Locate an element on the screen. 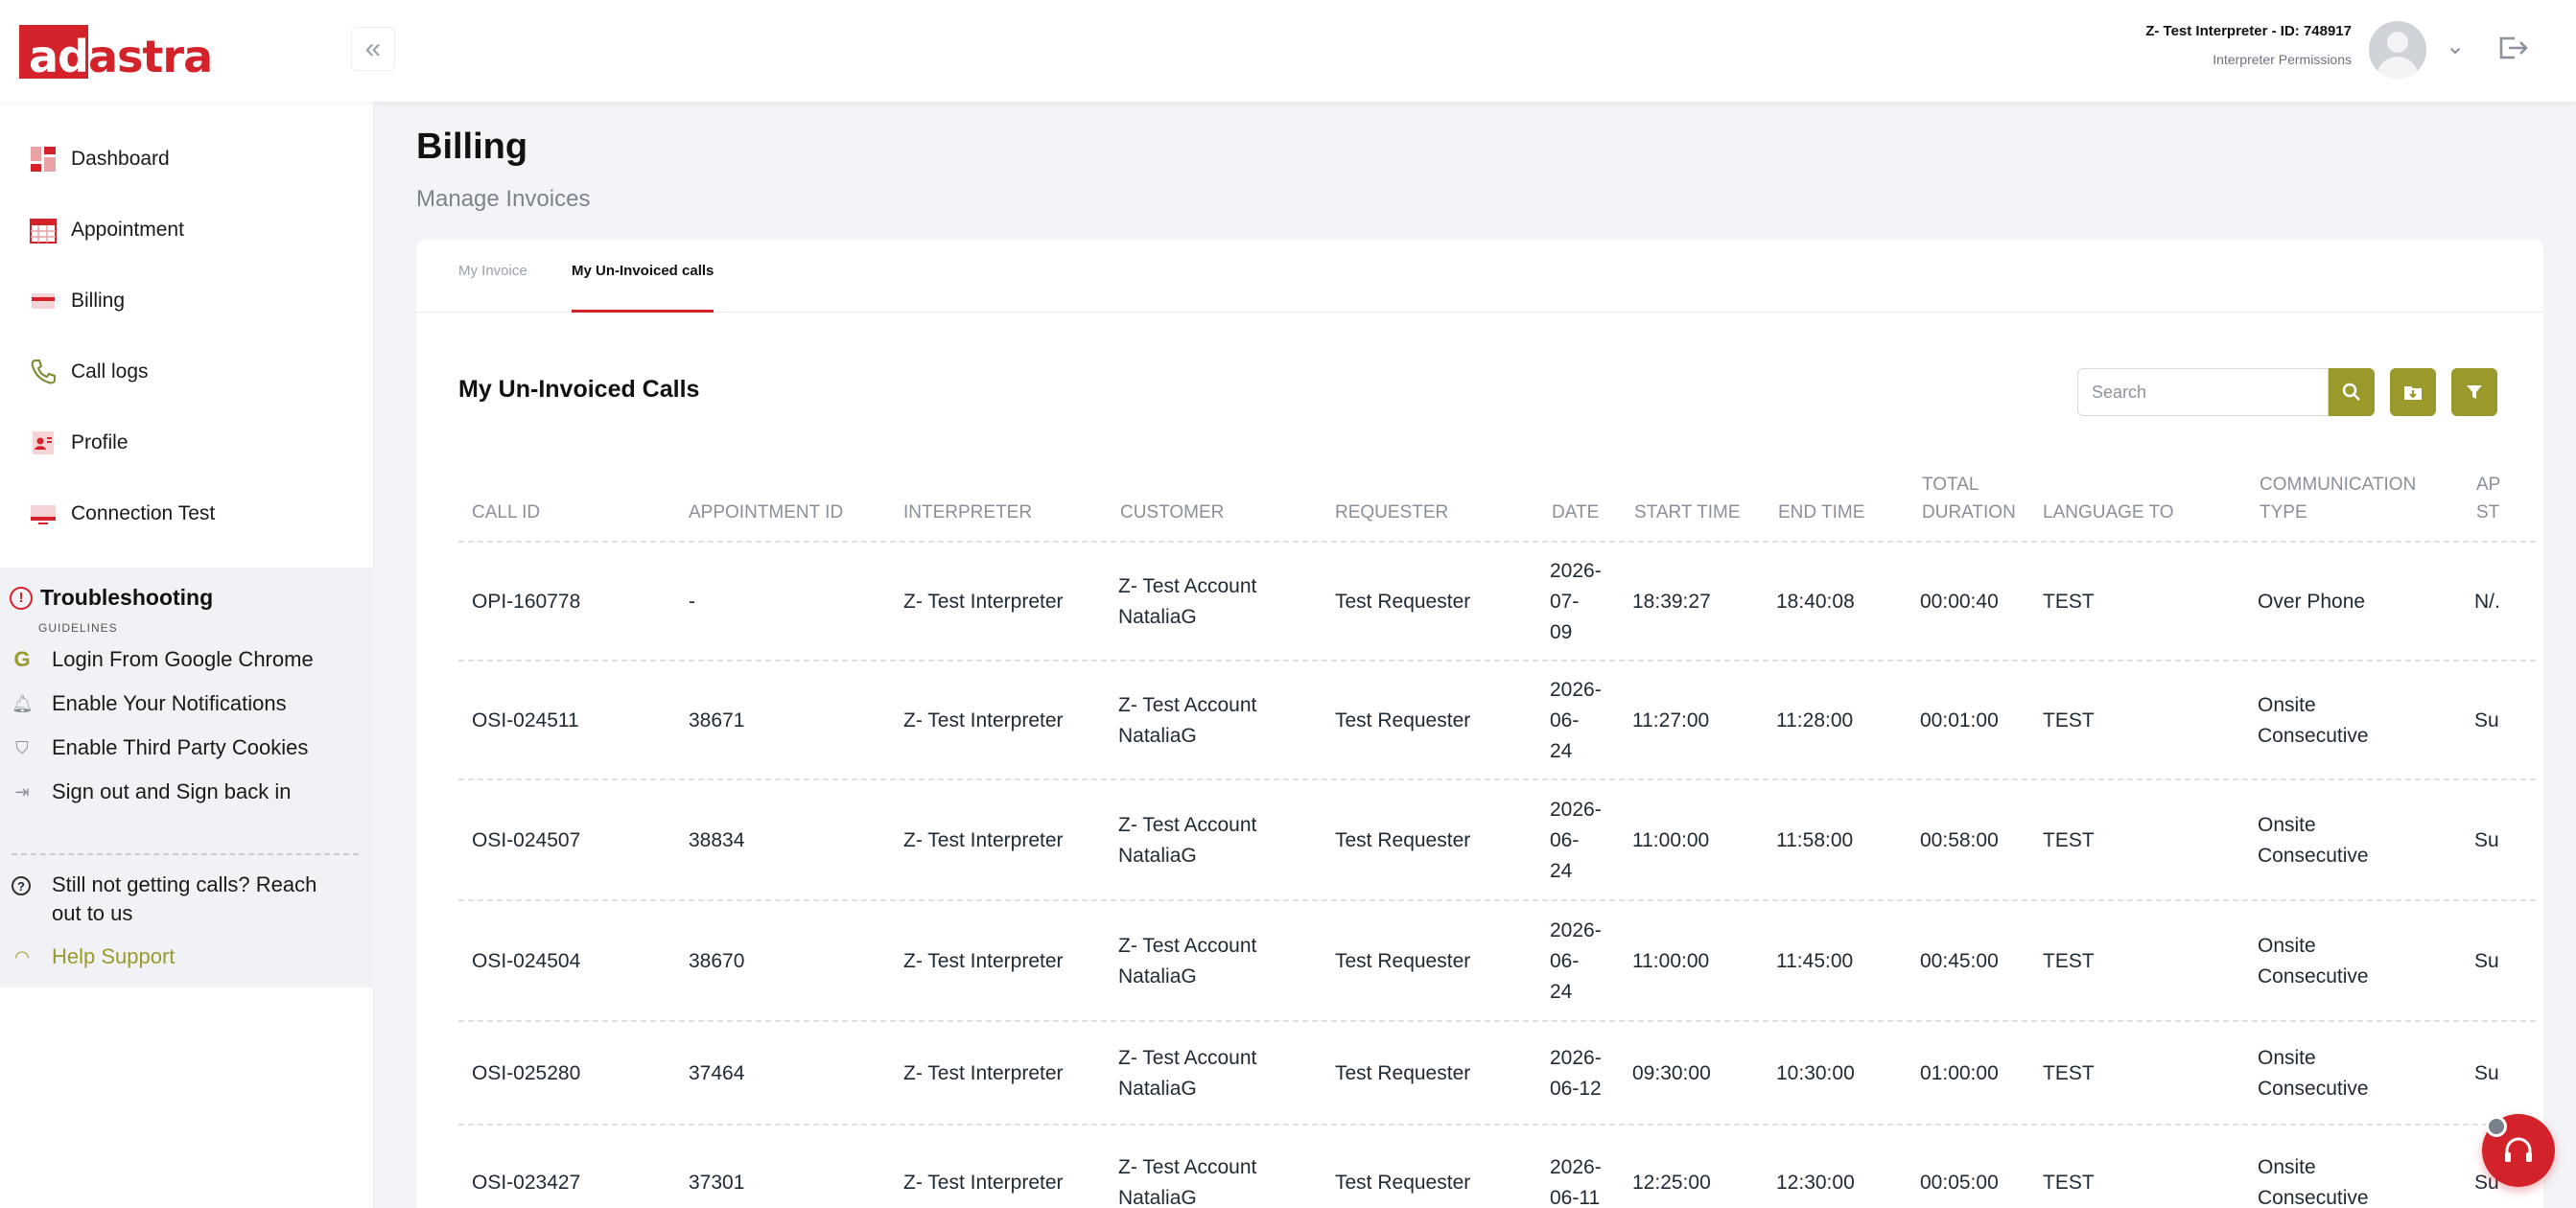 The width and height of the screenshot is (2576, 1208). column-header: LANGUAGE TO is located at coordinates (2108, 512).